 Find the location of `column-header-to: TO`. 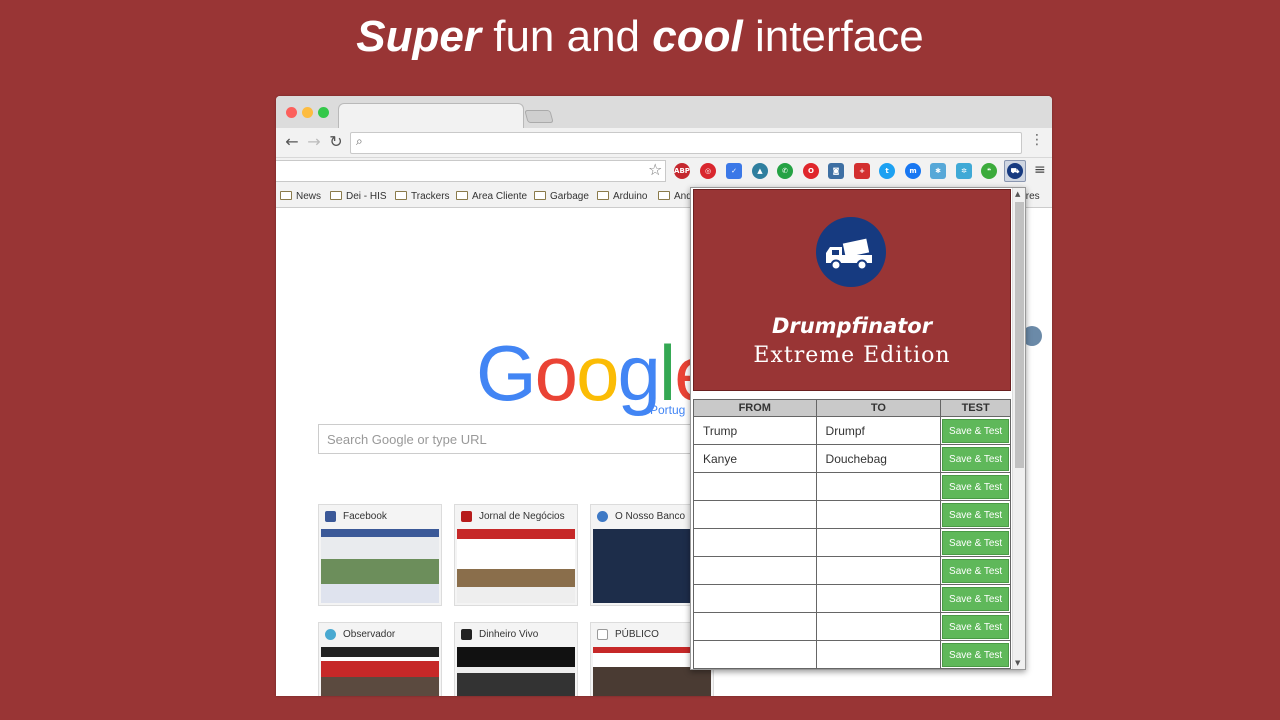

column-header-to: TO is located at coordinates (878, 408).